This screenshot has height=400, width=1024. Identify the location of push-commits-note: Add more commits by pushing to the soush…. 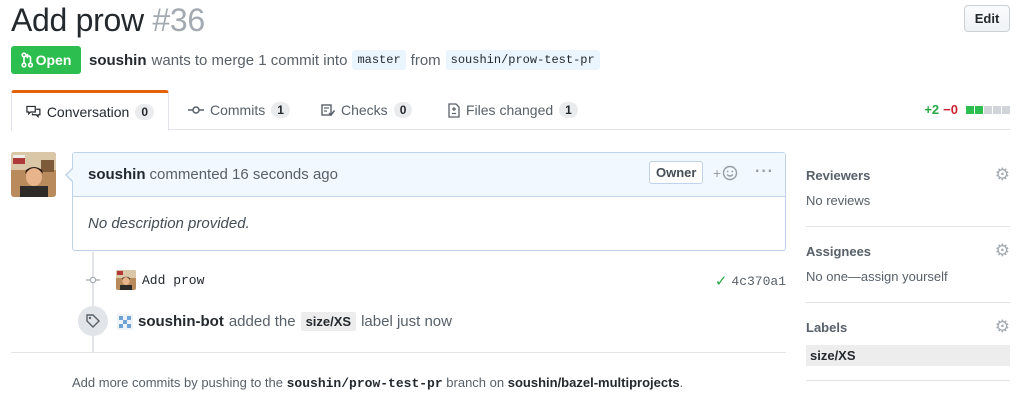
(377, 383).